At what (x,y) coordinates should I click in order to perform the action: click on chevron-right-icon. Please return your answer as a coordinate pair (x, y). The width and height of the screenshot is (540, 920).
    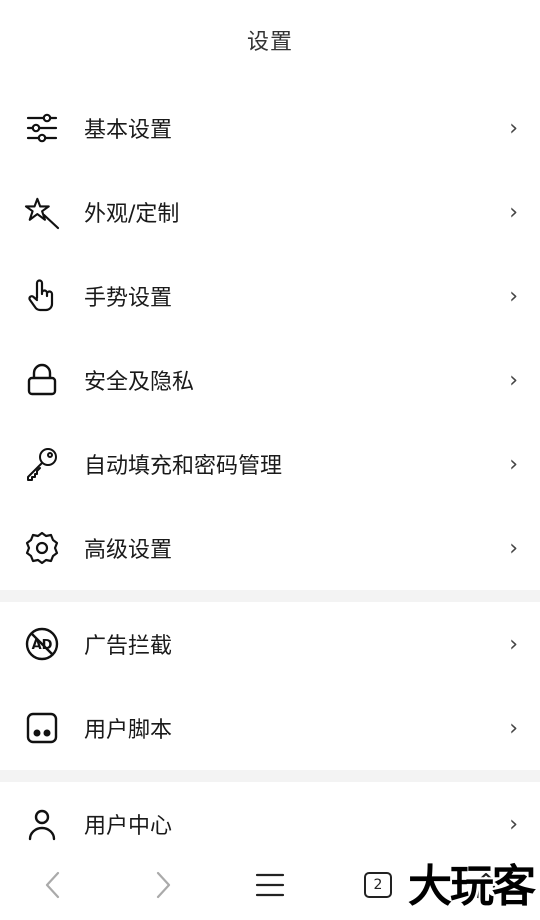
    Looking at the image, I should click on (163, 885).